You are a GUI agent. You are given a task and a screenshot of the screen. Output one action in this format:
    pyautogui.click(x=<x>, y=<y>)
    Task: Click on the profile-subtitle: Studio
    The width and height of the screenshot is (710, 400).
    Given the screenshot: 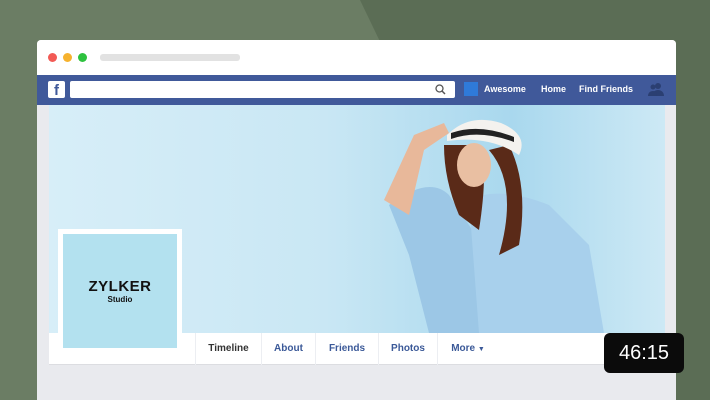 What is the action you would take?
    pyautogui.click(x=120, y=299)
    